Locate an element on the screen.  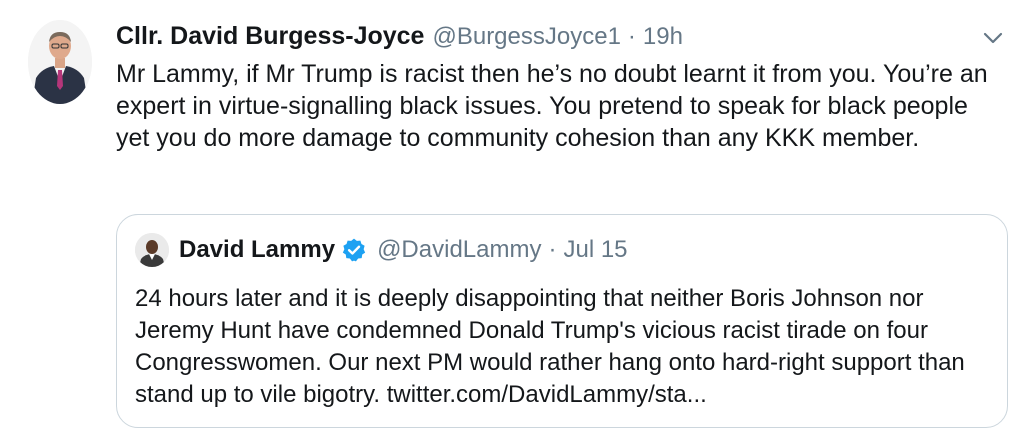
quoted-author-photo is located at coordinates (152, 250).